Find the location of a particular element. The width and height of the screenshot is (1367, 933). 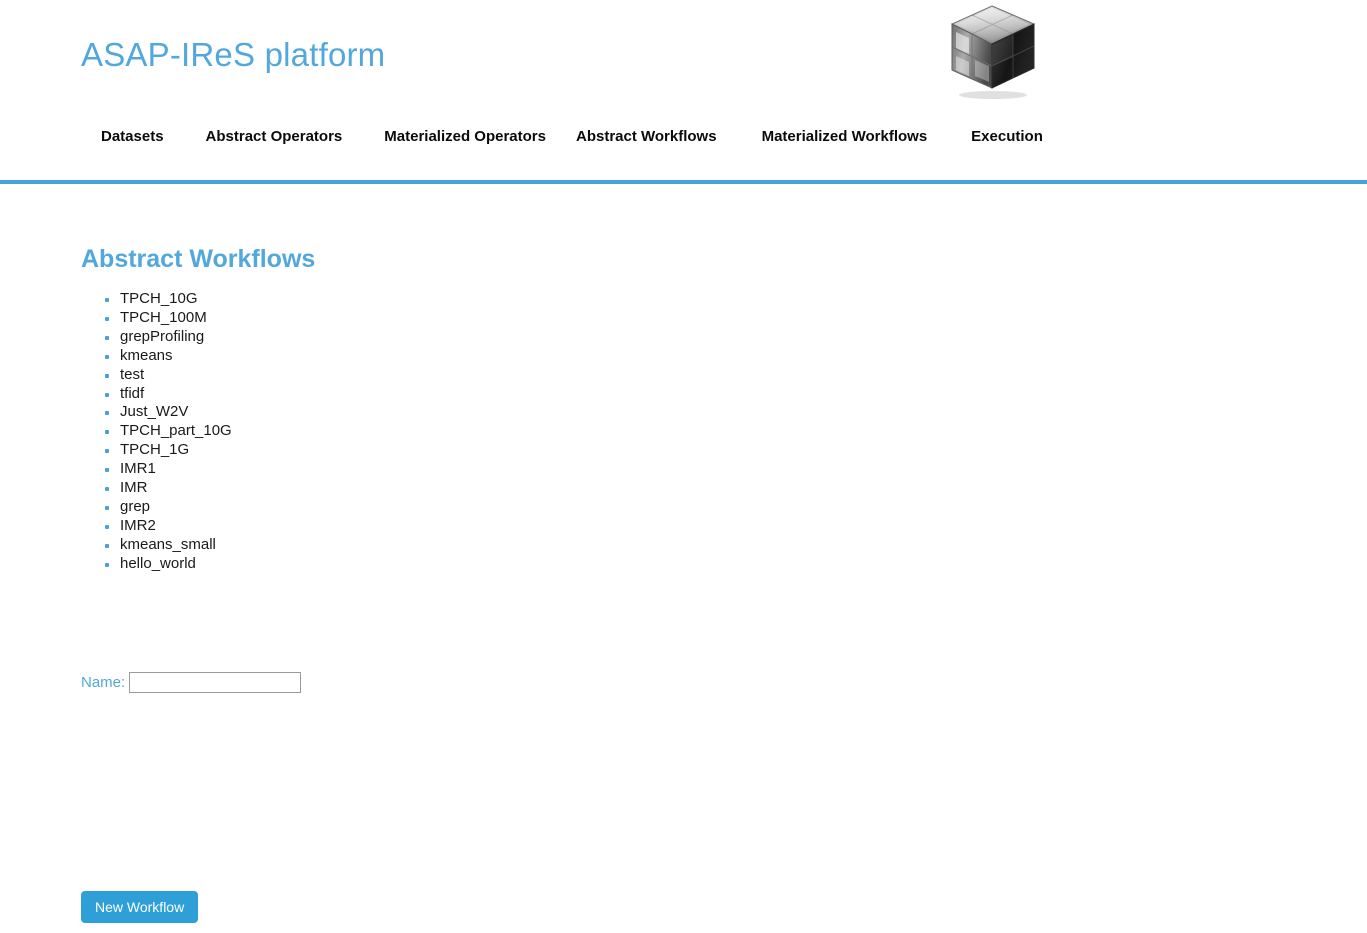

list-item: grepProfiling is located at coordinates (168, 337).